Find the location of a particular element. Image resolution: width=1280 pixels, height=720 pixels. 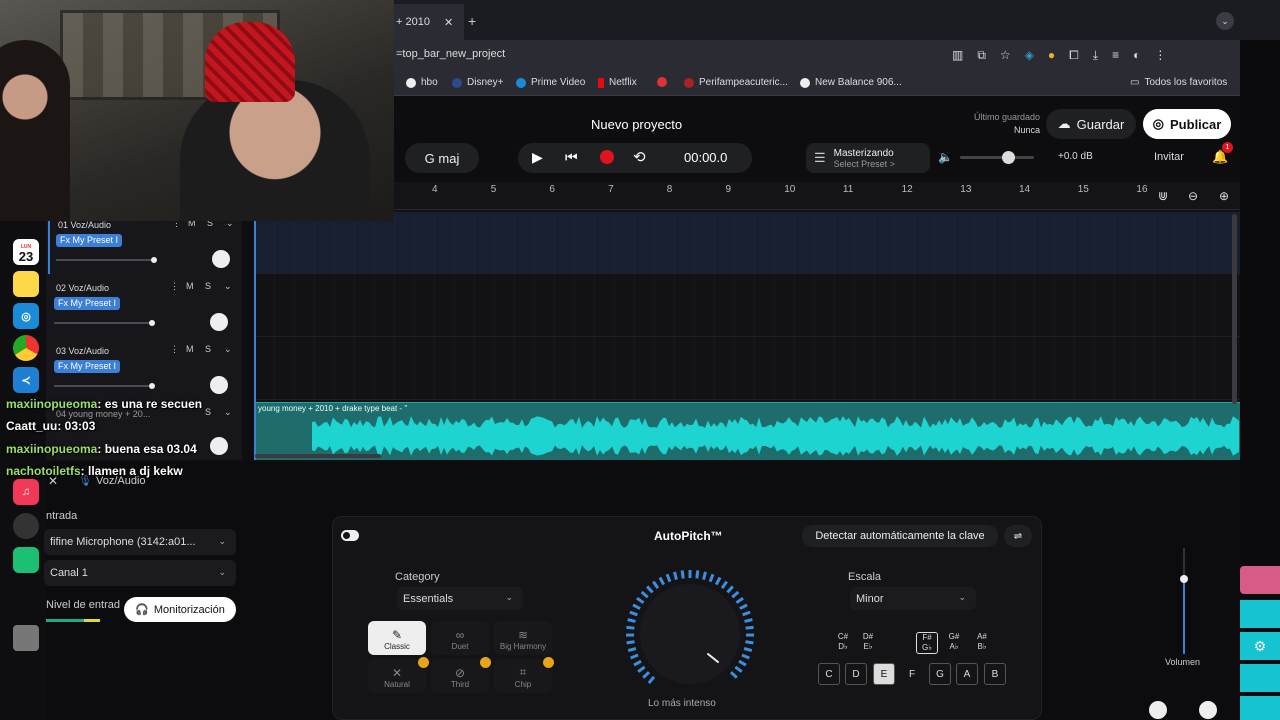

publish-button: ◎ Publicar is located at coordinates (1187, 124).